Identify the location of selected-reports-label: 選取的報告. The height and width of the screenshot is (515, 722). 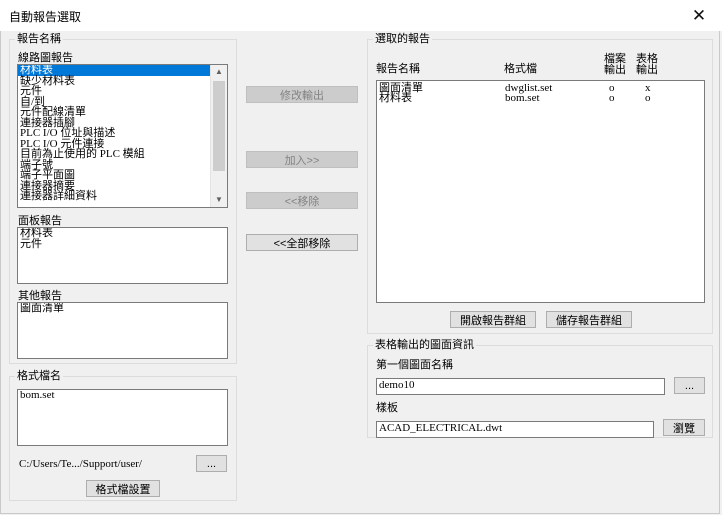
(402, 39).